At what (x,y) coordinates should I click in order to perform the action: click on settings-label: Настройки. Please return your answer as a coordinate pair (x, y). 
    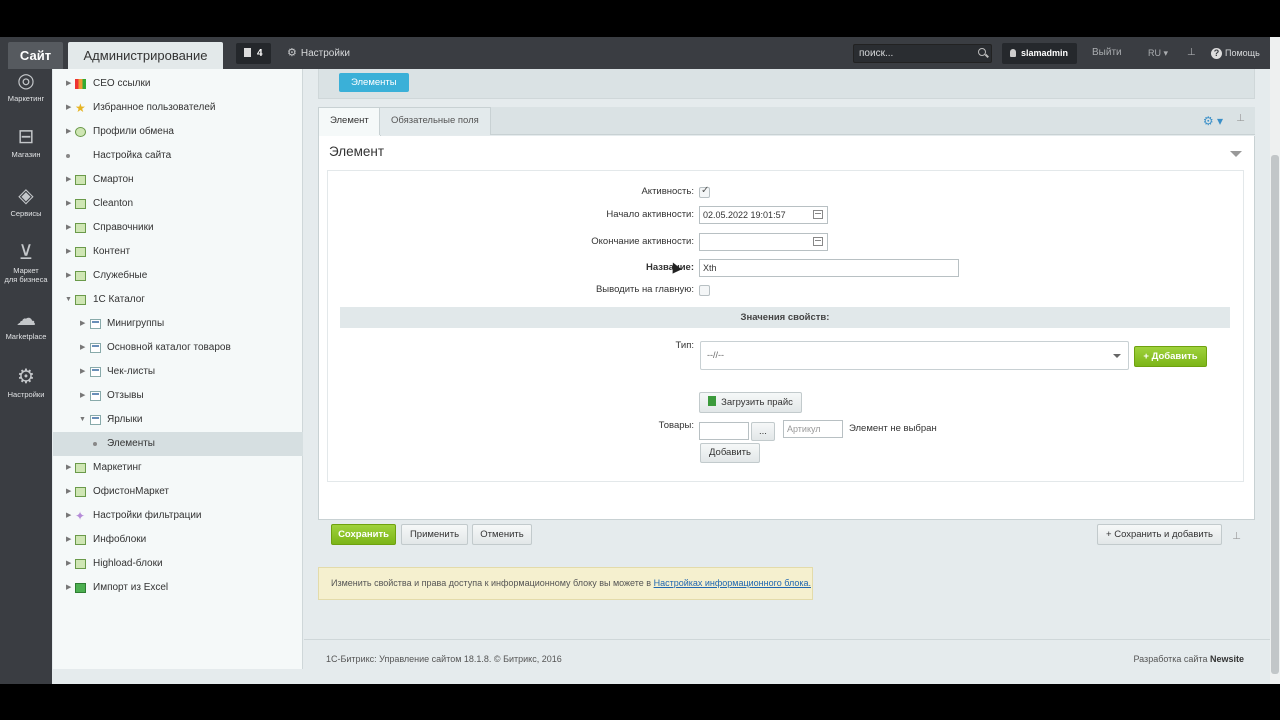
    Looking at the image, I should click on (325, 53).